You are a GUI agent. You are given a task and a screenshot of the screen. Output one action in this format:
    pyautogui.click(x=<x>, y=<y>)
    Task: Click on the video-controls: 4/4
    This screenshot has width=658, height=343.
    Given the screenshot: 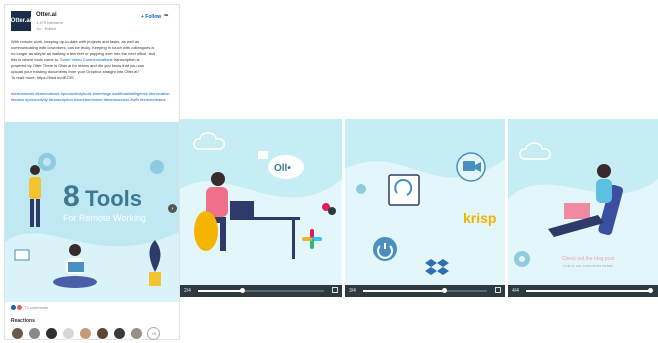 What is the action you would take?
    pyautogui.click(x=583, y=291)
    